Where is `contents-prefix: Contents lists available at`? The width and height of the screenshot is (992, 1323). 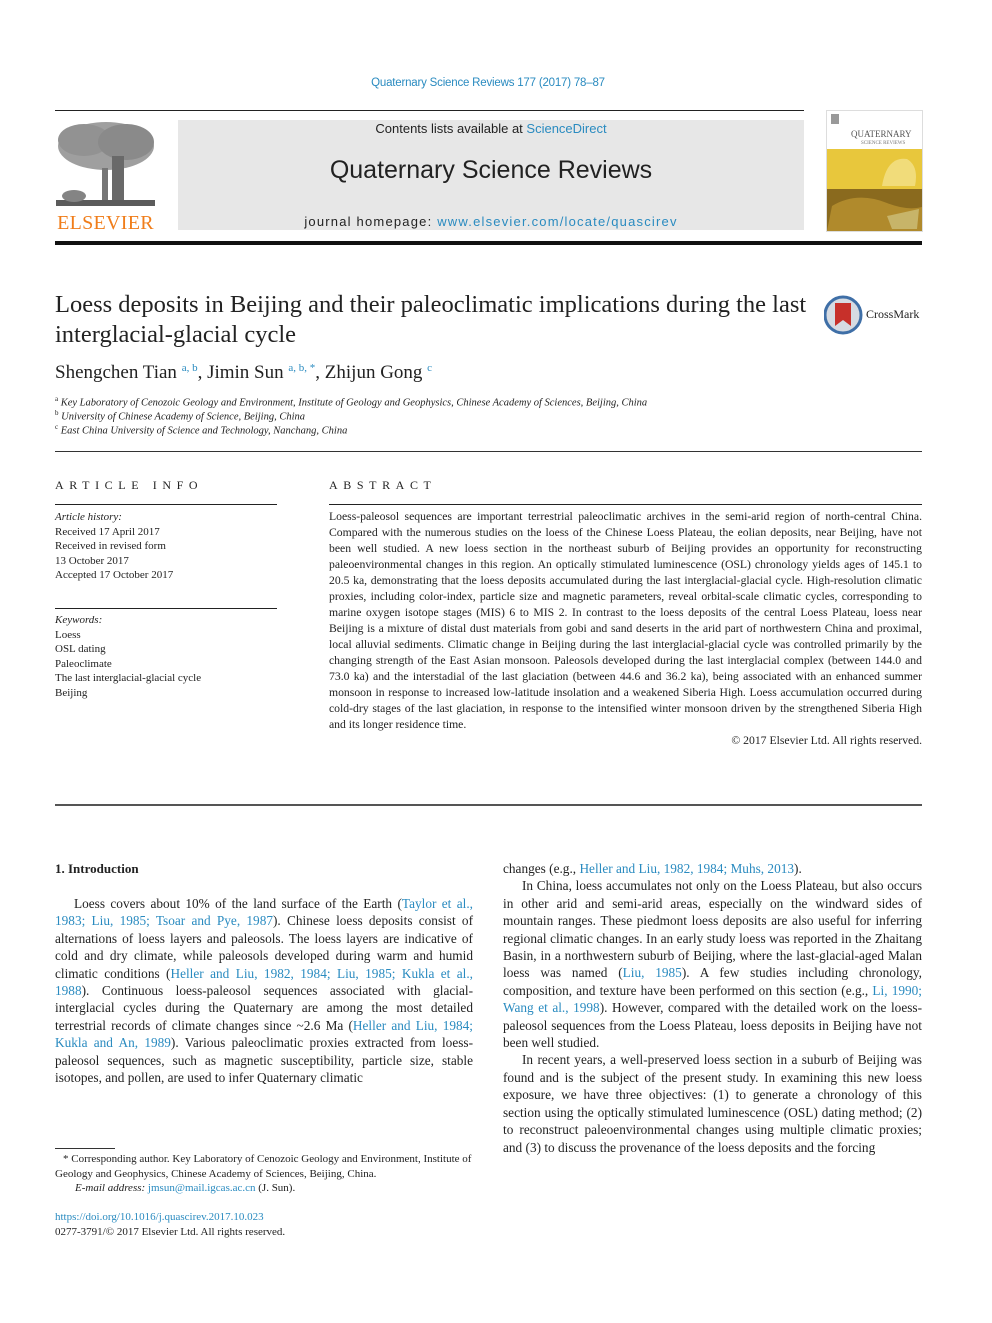
contents-prefix: Contents lists available at is located at coordinates (451, 128).